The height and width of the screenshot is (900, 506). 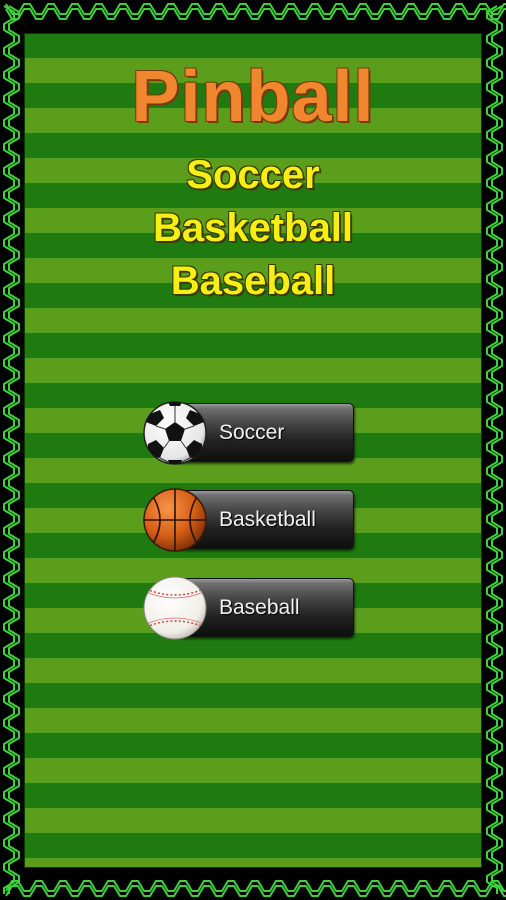 What do you see at coordinates (175, 520) in the screenshot?
I see `basketball-icon` at bounding box center [175, 520].